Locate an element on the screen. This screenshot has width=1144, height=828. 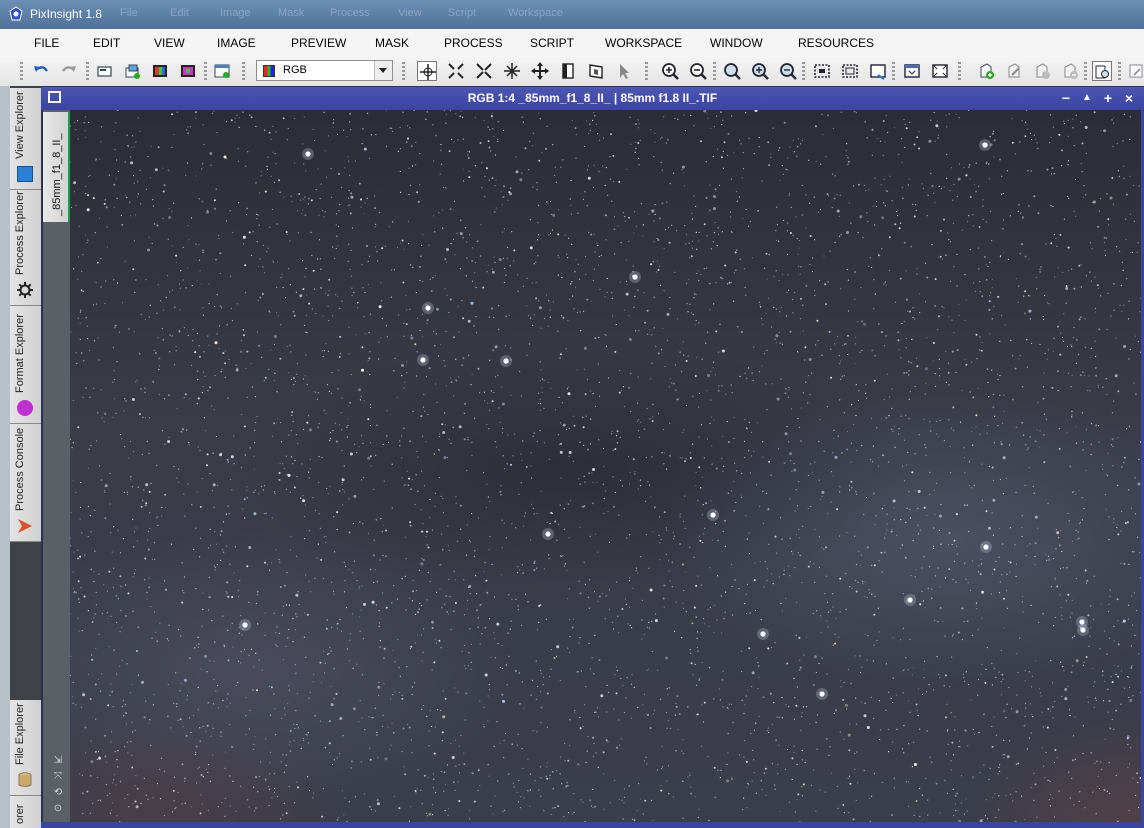
menu-preview: PREVIEW is located at coordinates (318, 43).